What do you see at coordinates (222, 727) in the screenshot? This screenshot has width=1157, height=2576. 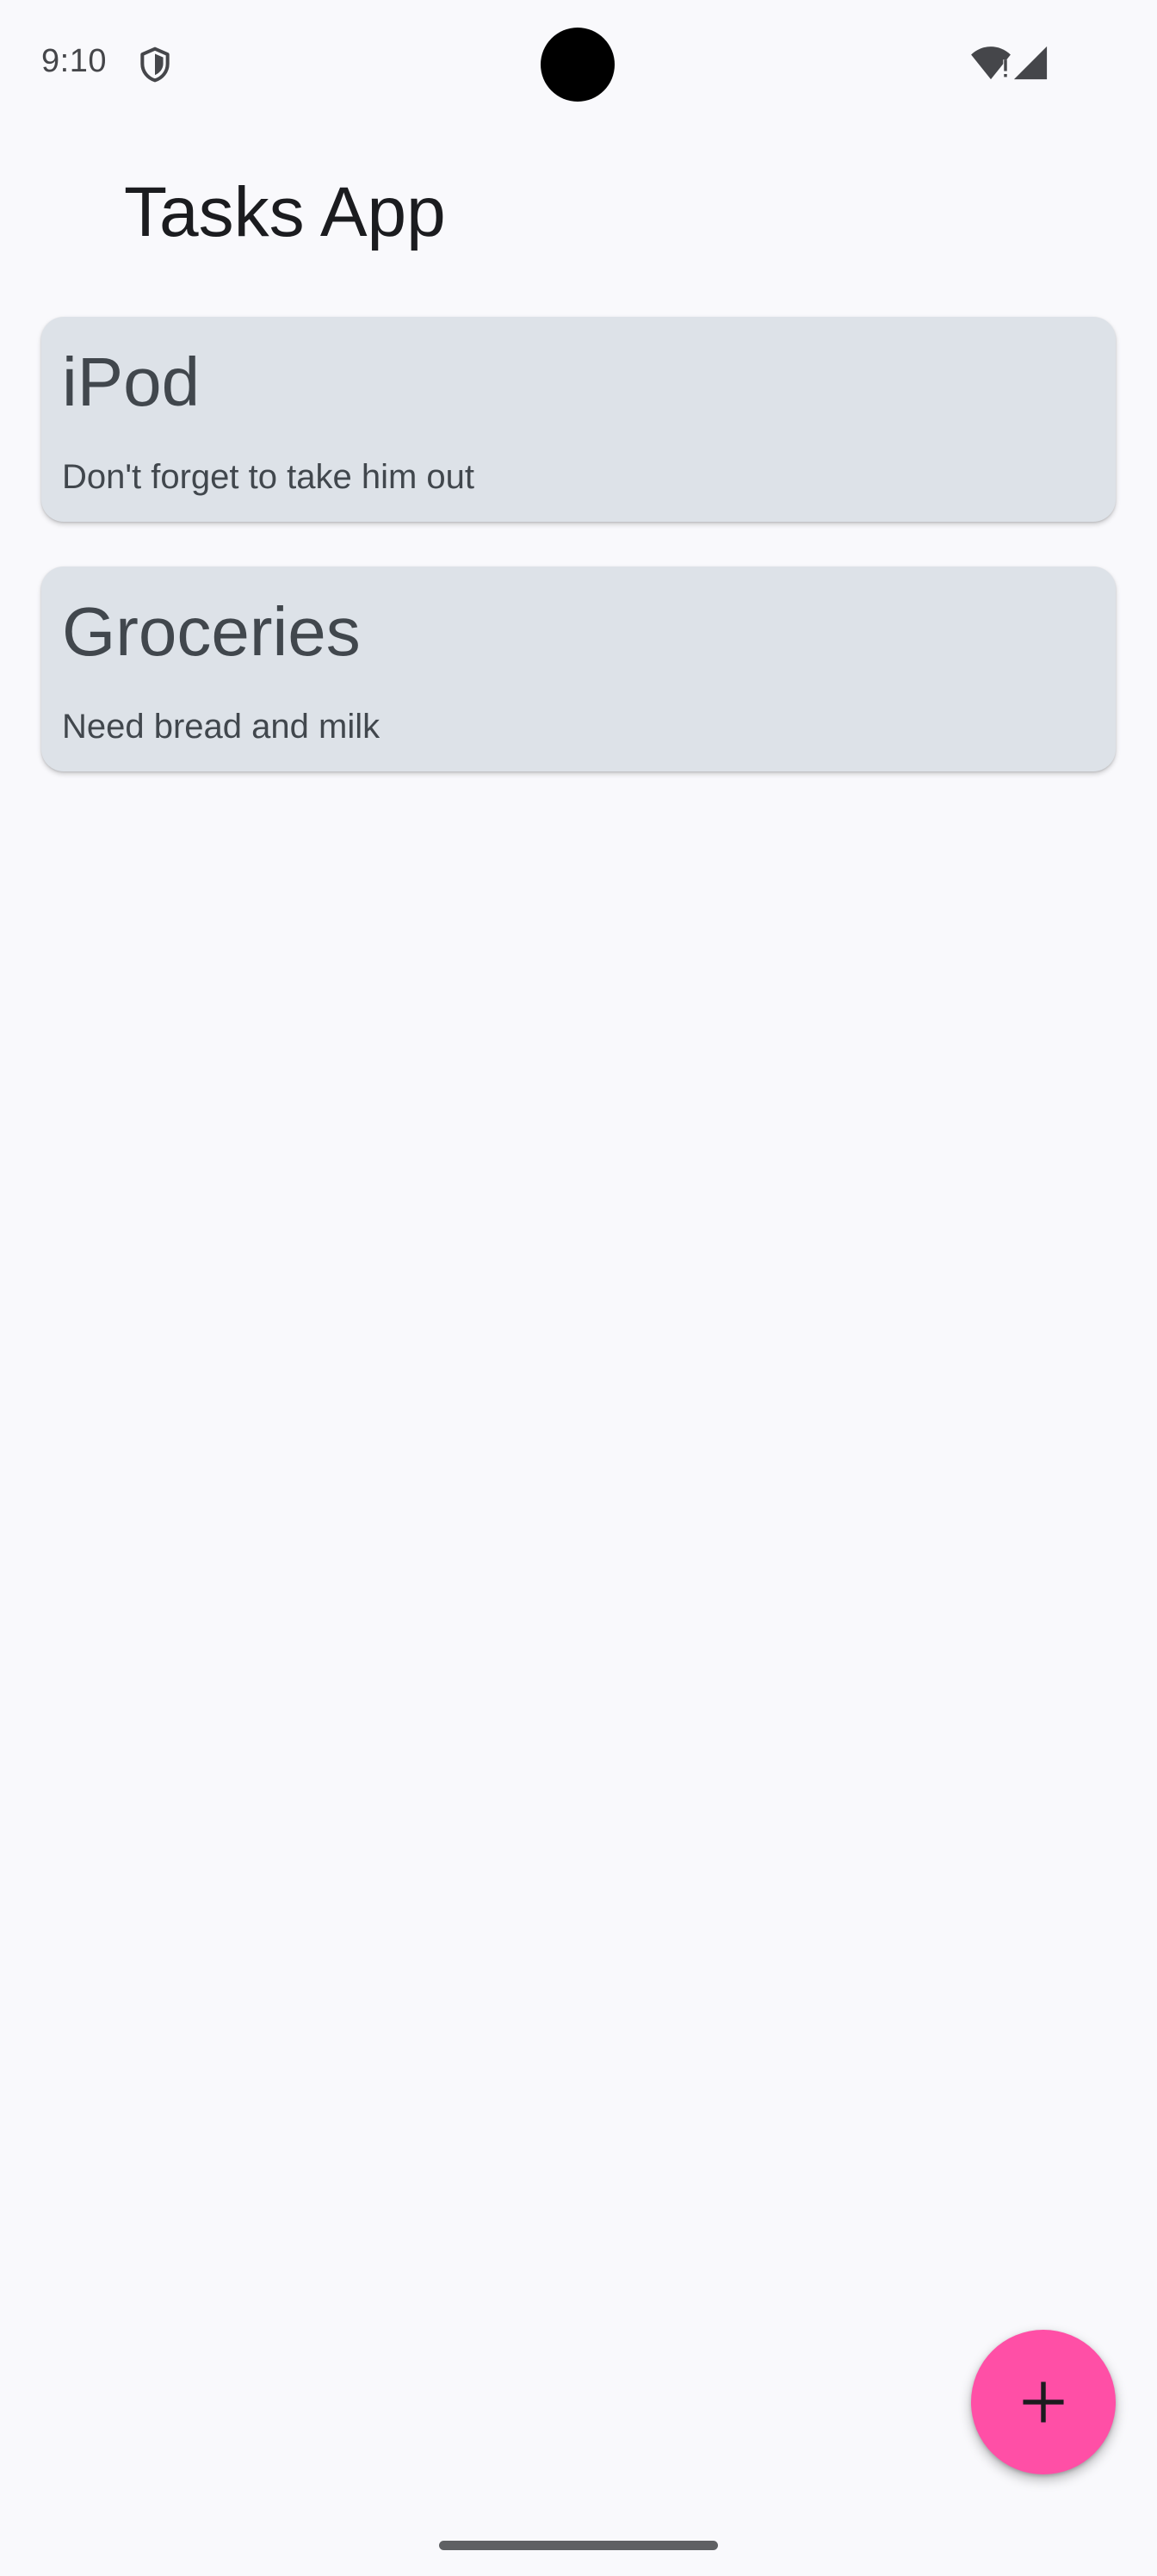 I see `task-description: Need bread and milk` at bounding box center [222, 727].